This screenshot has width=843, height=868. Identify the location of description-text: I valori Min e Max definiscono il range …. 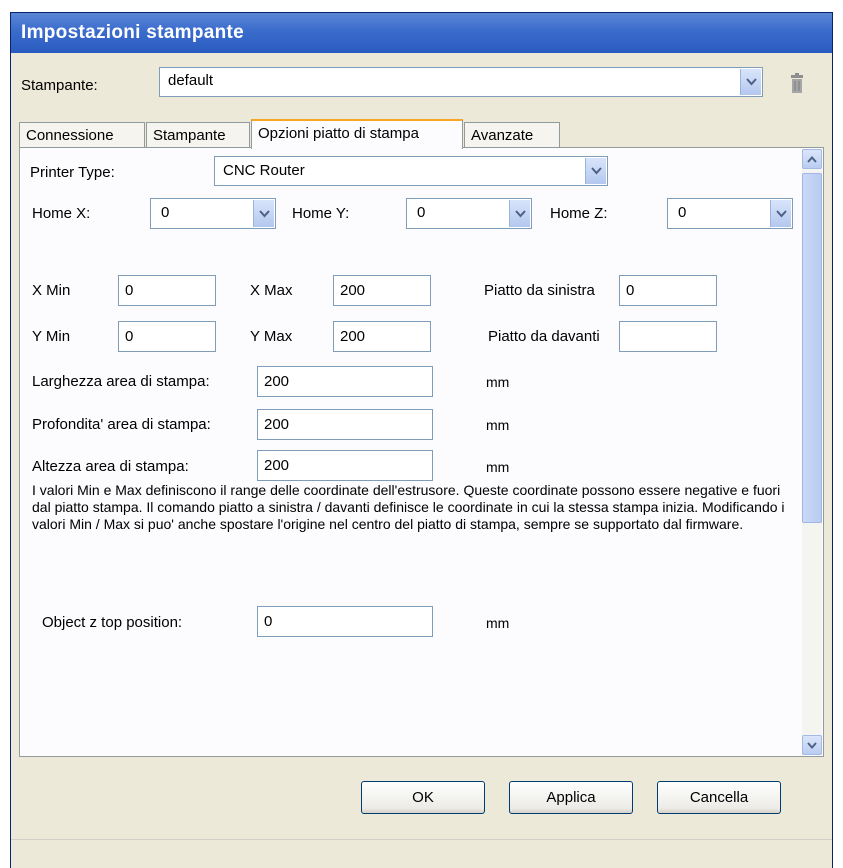
(408, 507).